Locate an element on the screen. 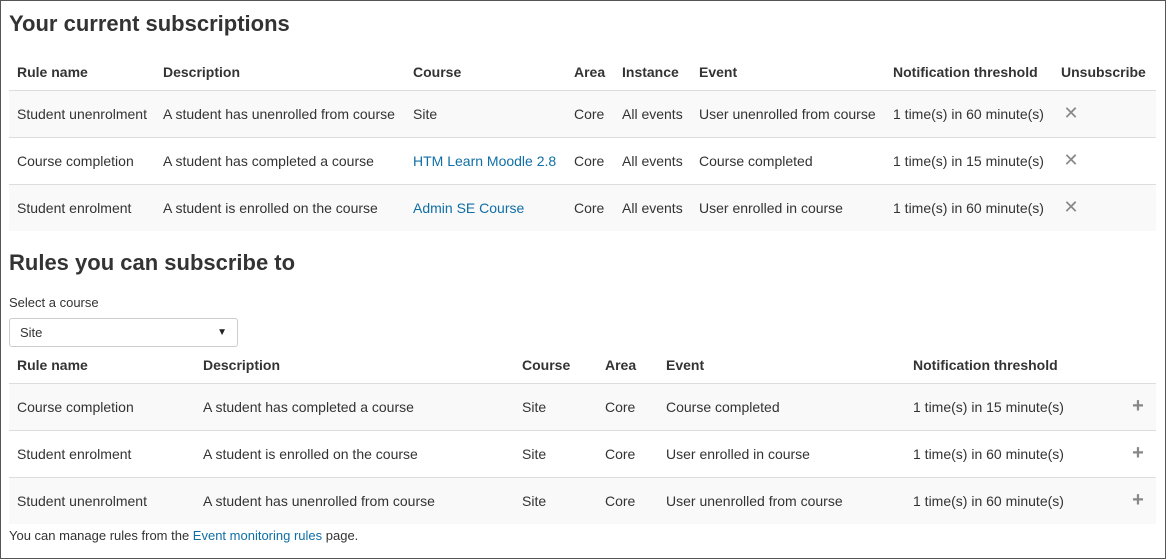  chevron-down-icon: ▼ is located at coordinates (222, 332).